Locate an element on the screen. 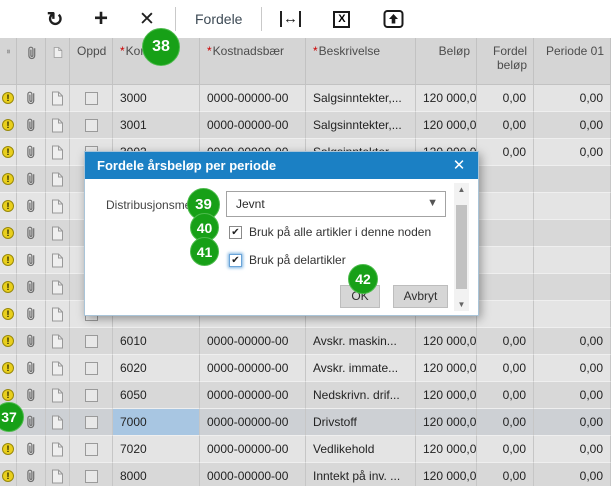 The width and height of the screenshot is (611, 486). cell-beskrivelse: Vedlikehold is located at coordinates (361, 449).